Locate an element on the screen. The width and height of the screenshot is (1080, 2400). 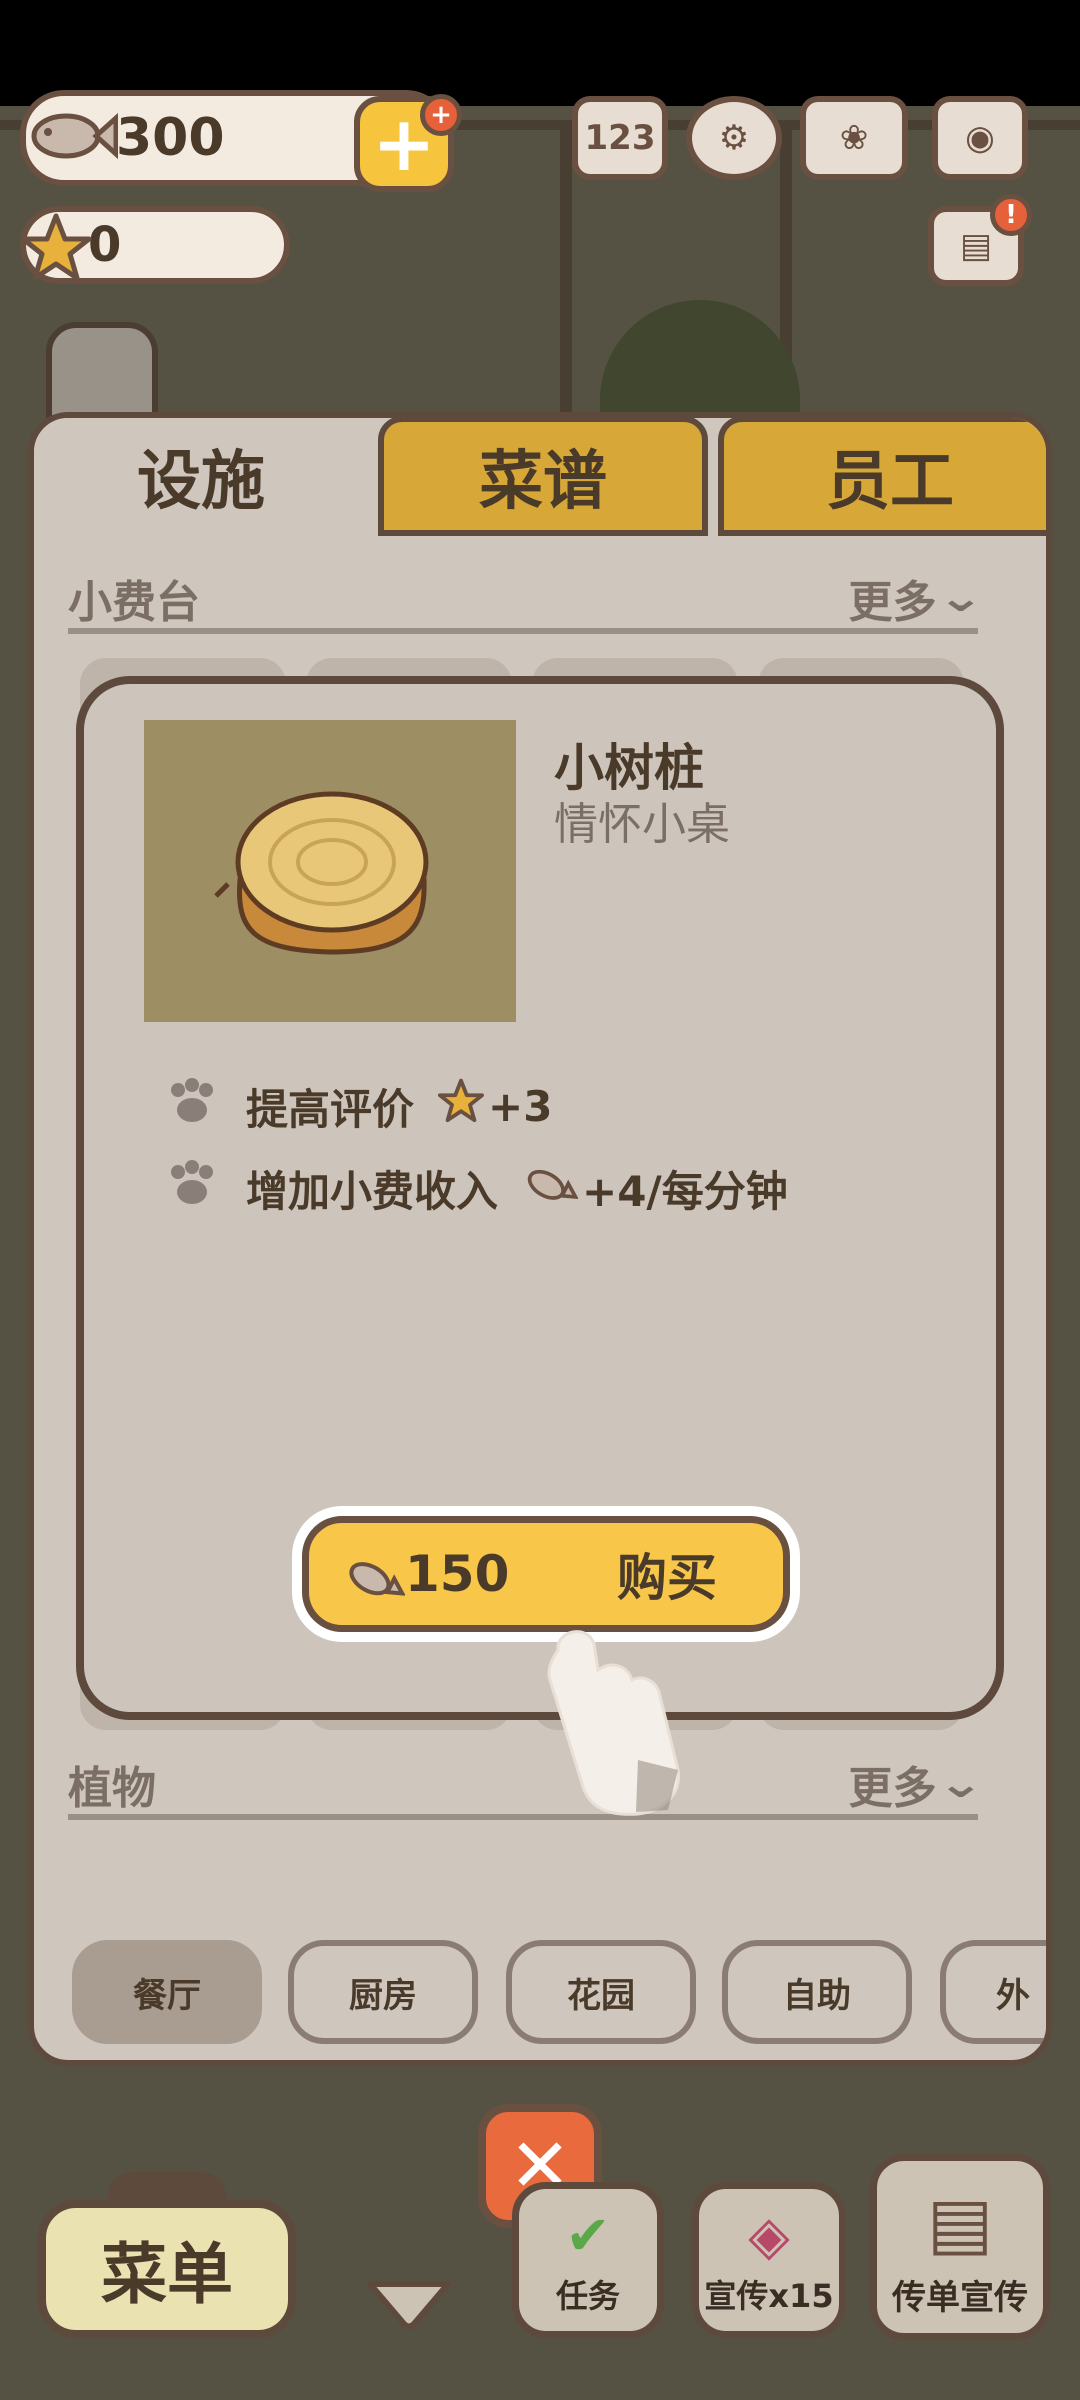
gear-icon: ⚙ is located at coordinates (734, 138).